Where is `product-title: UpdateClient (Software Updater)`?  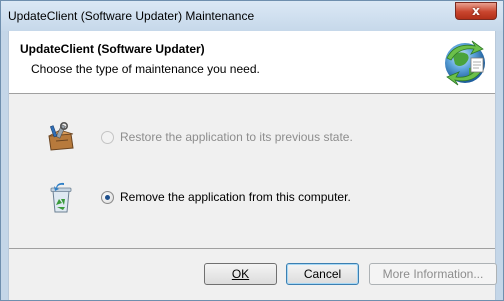 product-title: UpdateClient (Software Updater) is located at coordinates (112, 49).